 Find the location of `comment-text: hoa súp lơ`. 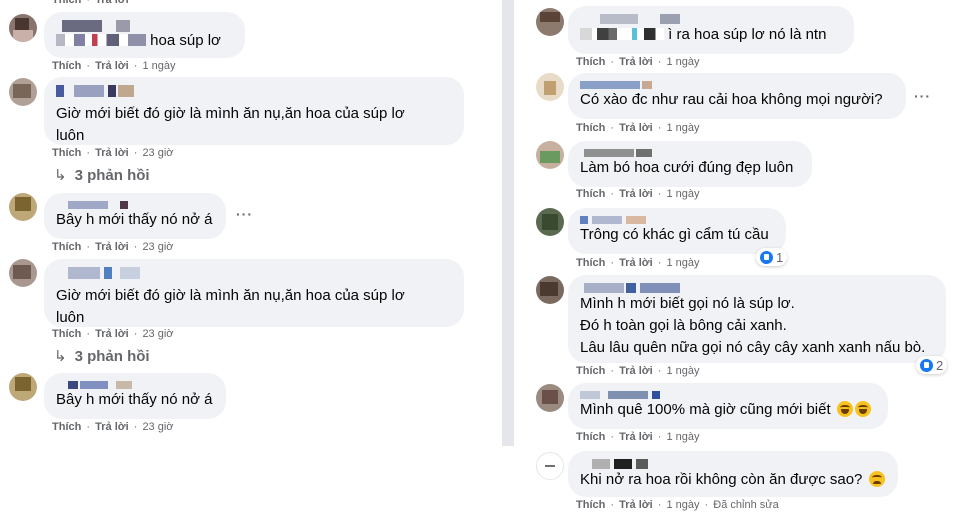

comment-text: hoa súp lơ is located at coordinates (185, 40).